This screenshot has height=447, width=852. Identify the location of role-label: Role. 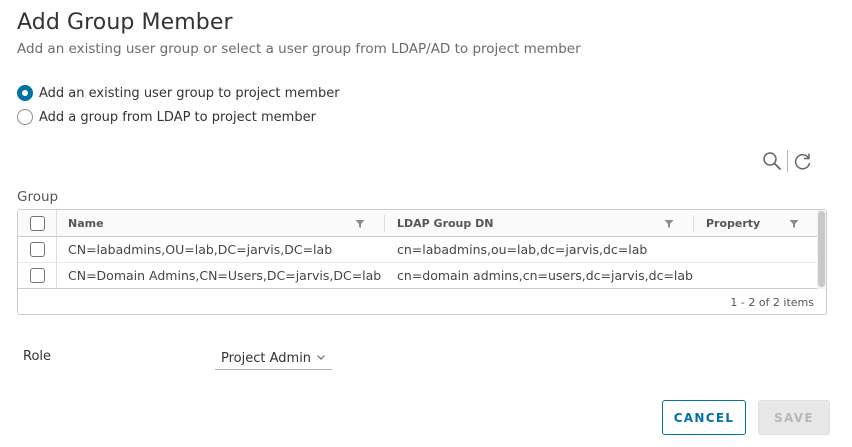
(37, 356).